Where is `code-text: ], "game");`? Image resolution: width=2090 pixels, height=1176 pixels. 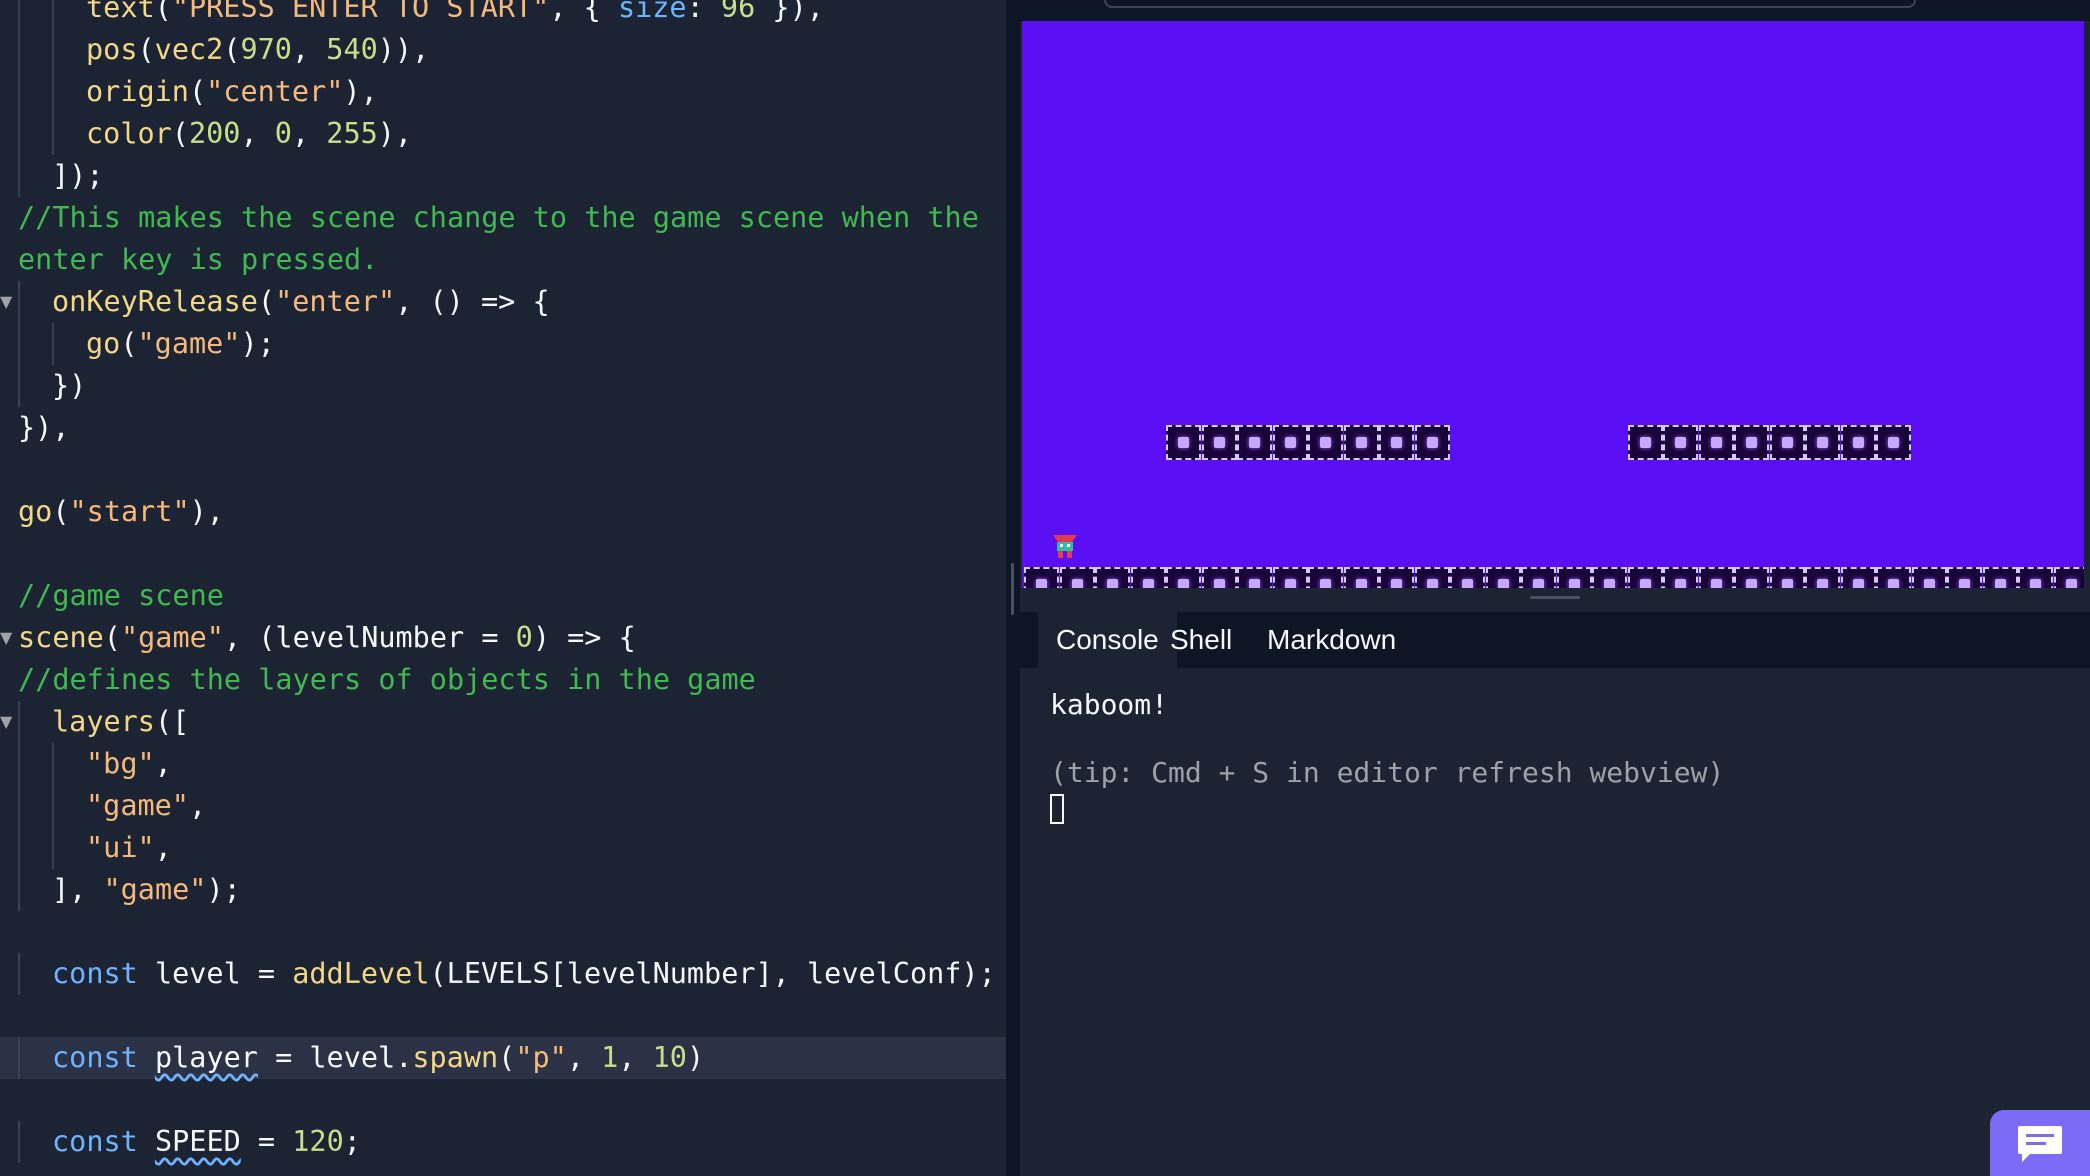
code-text: ], "game"); is located at coordinates (146, 890).